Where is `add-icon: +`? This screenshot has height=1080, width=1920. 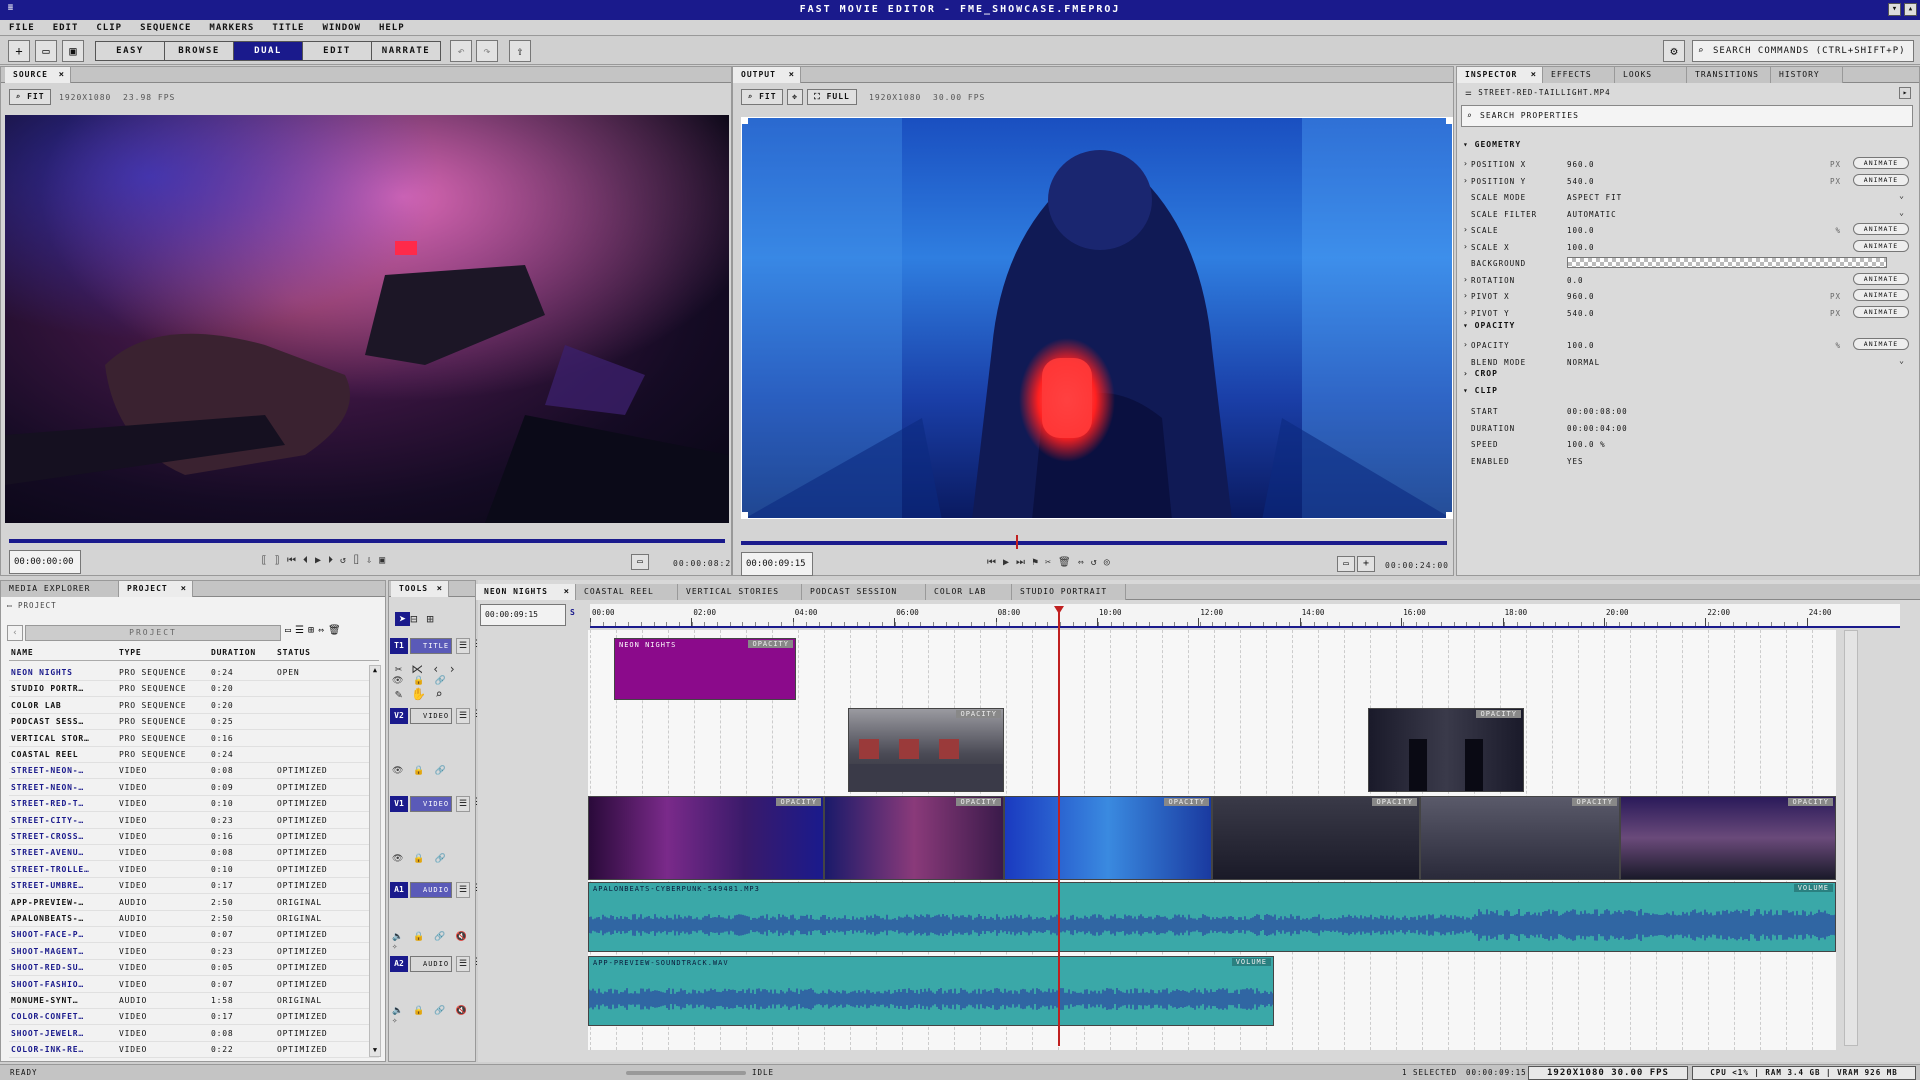
add-icon: + is located at coordinates (1366, 564).